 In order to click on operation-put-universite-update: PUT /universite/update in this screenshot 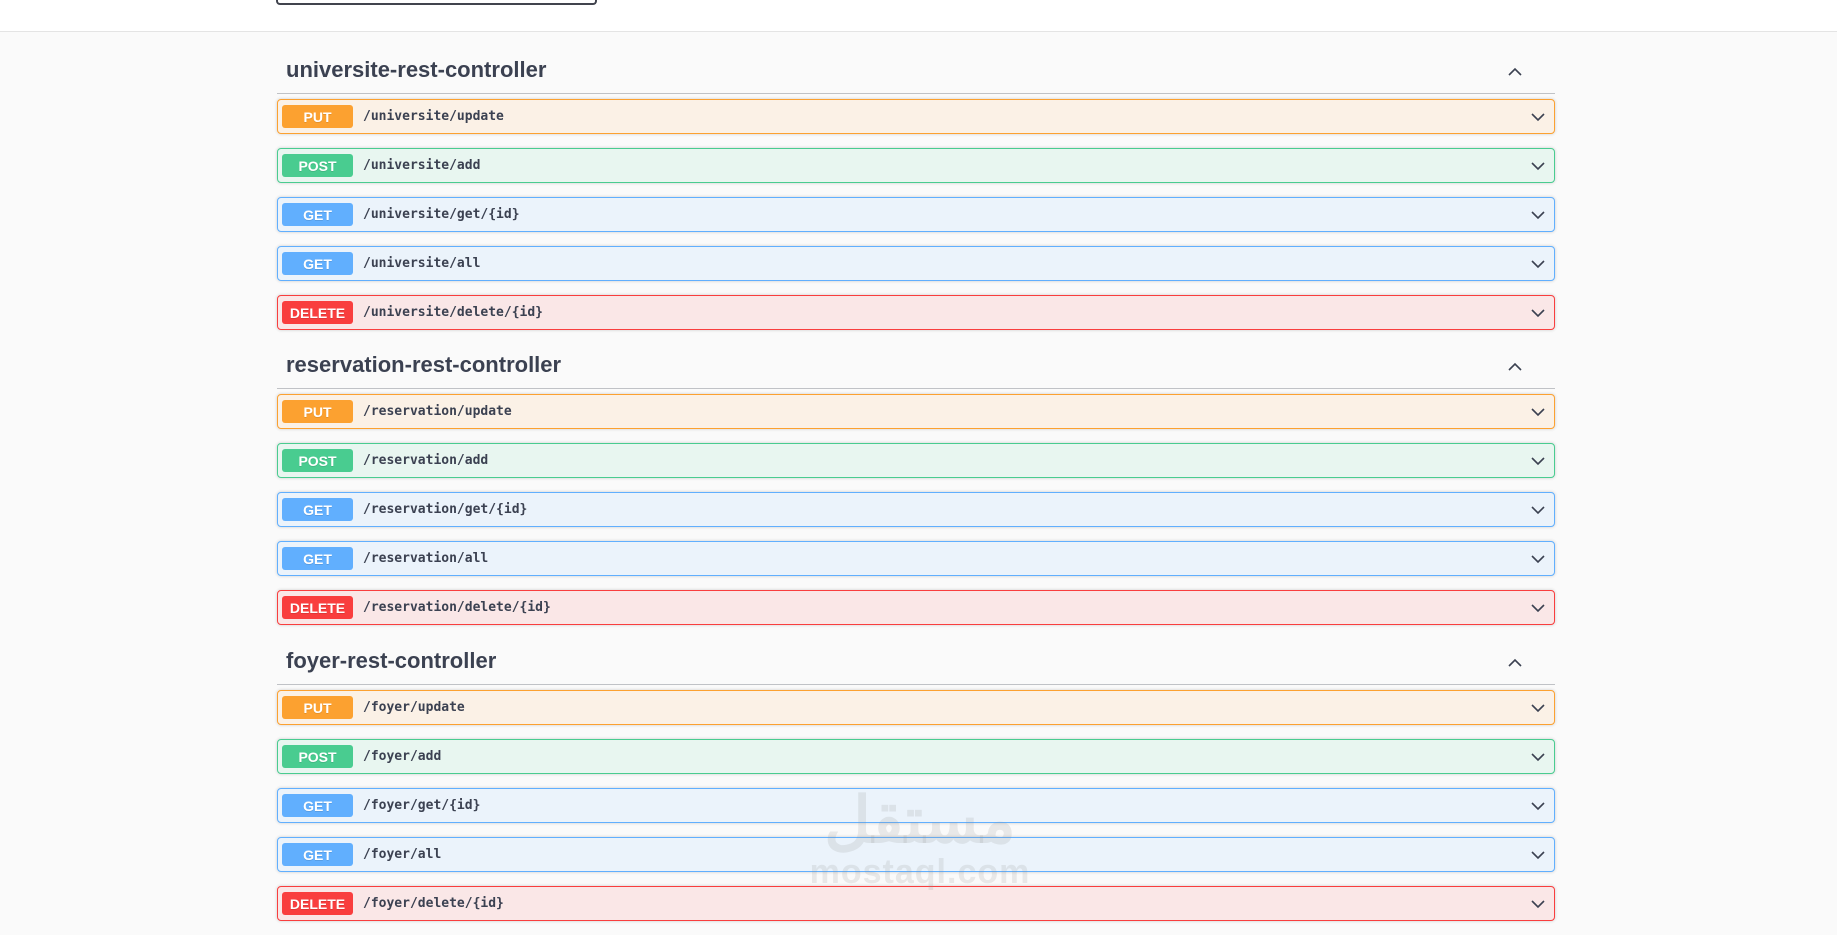, I will do `click(916, 116)`.